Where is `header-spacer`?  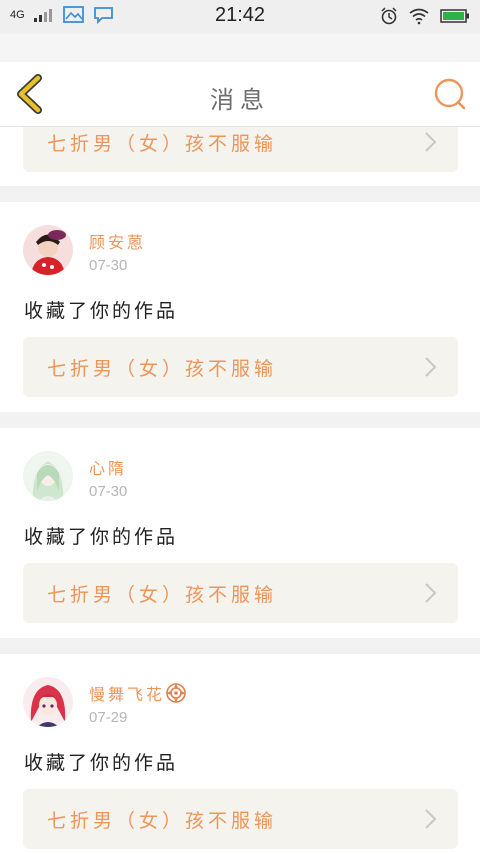 header-spacer is located at coordinates (240, 48).